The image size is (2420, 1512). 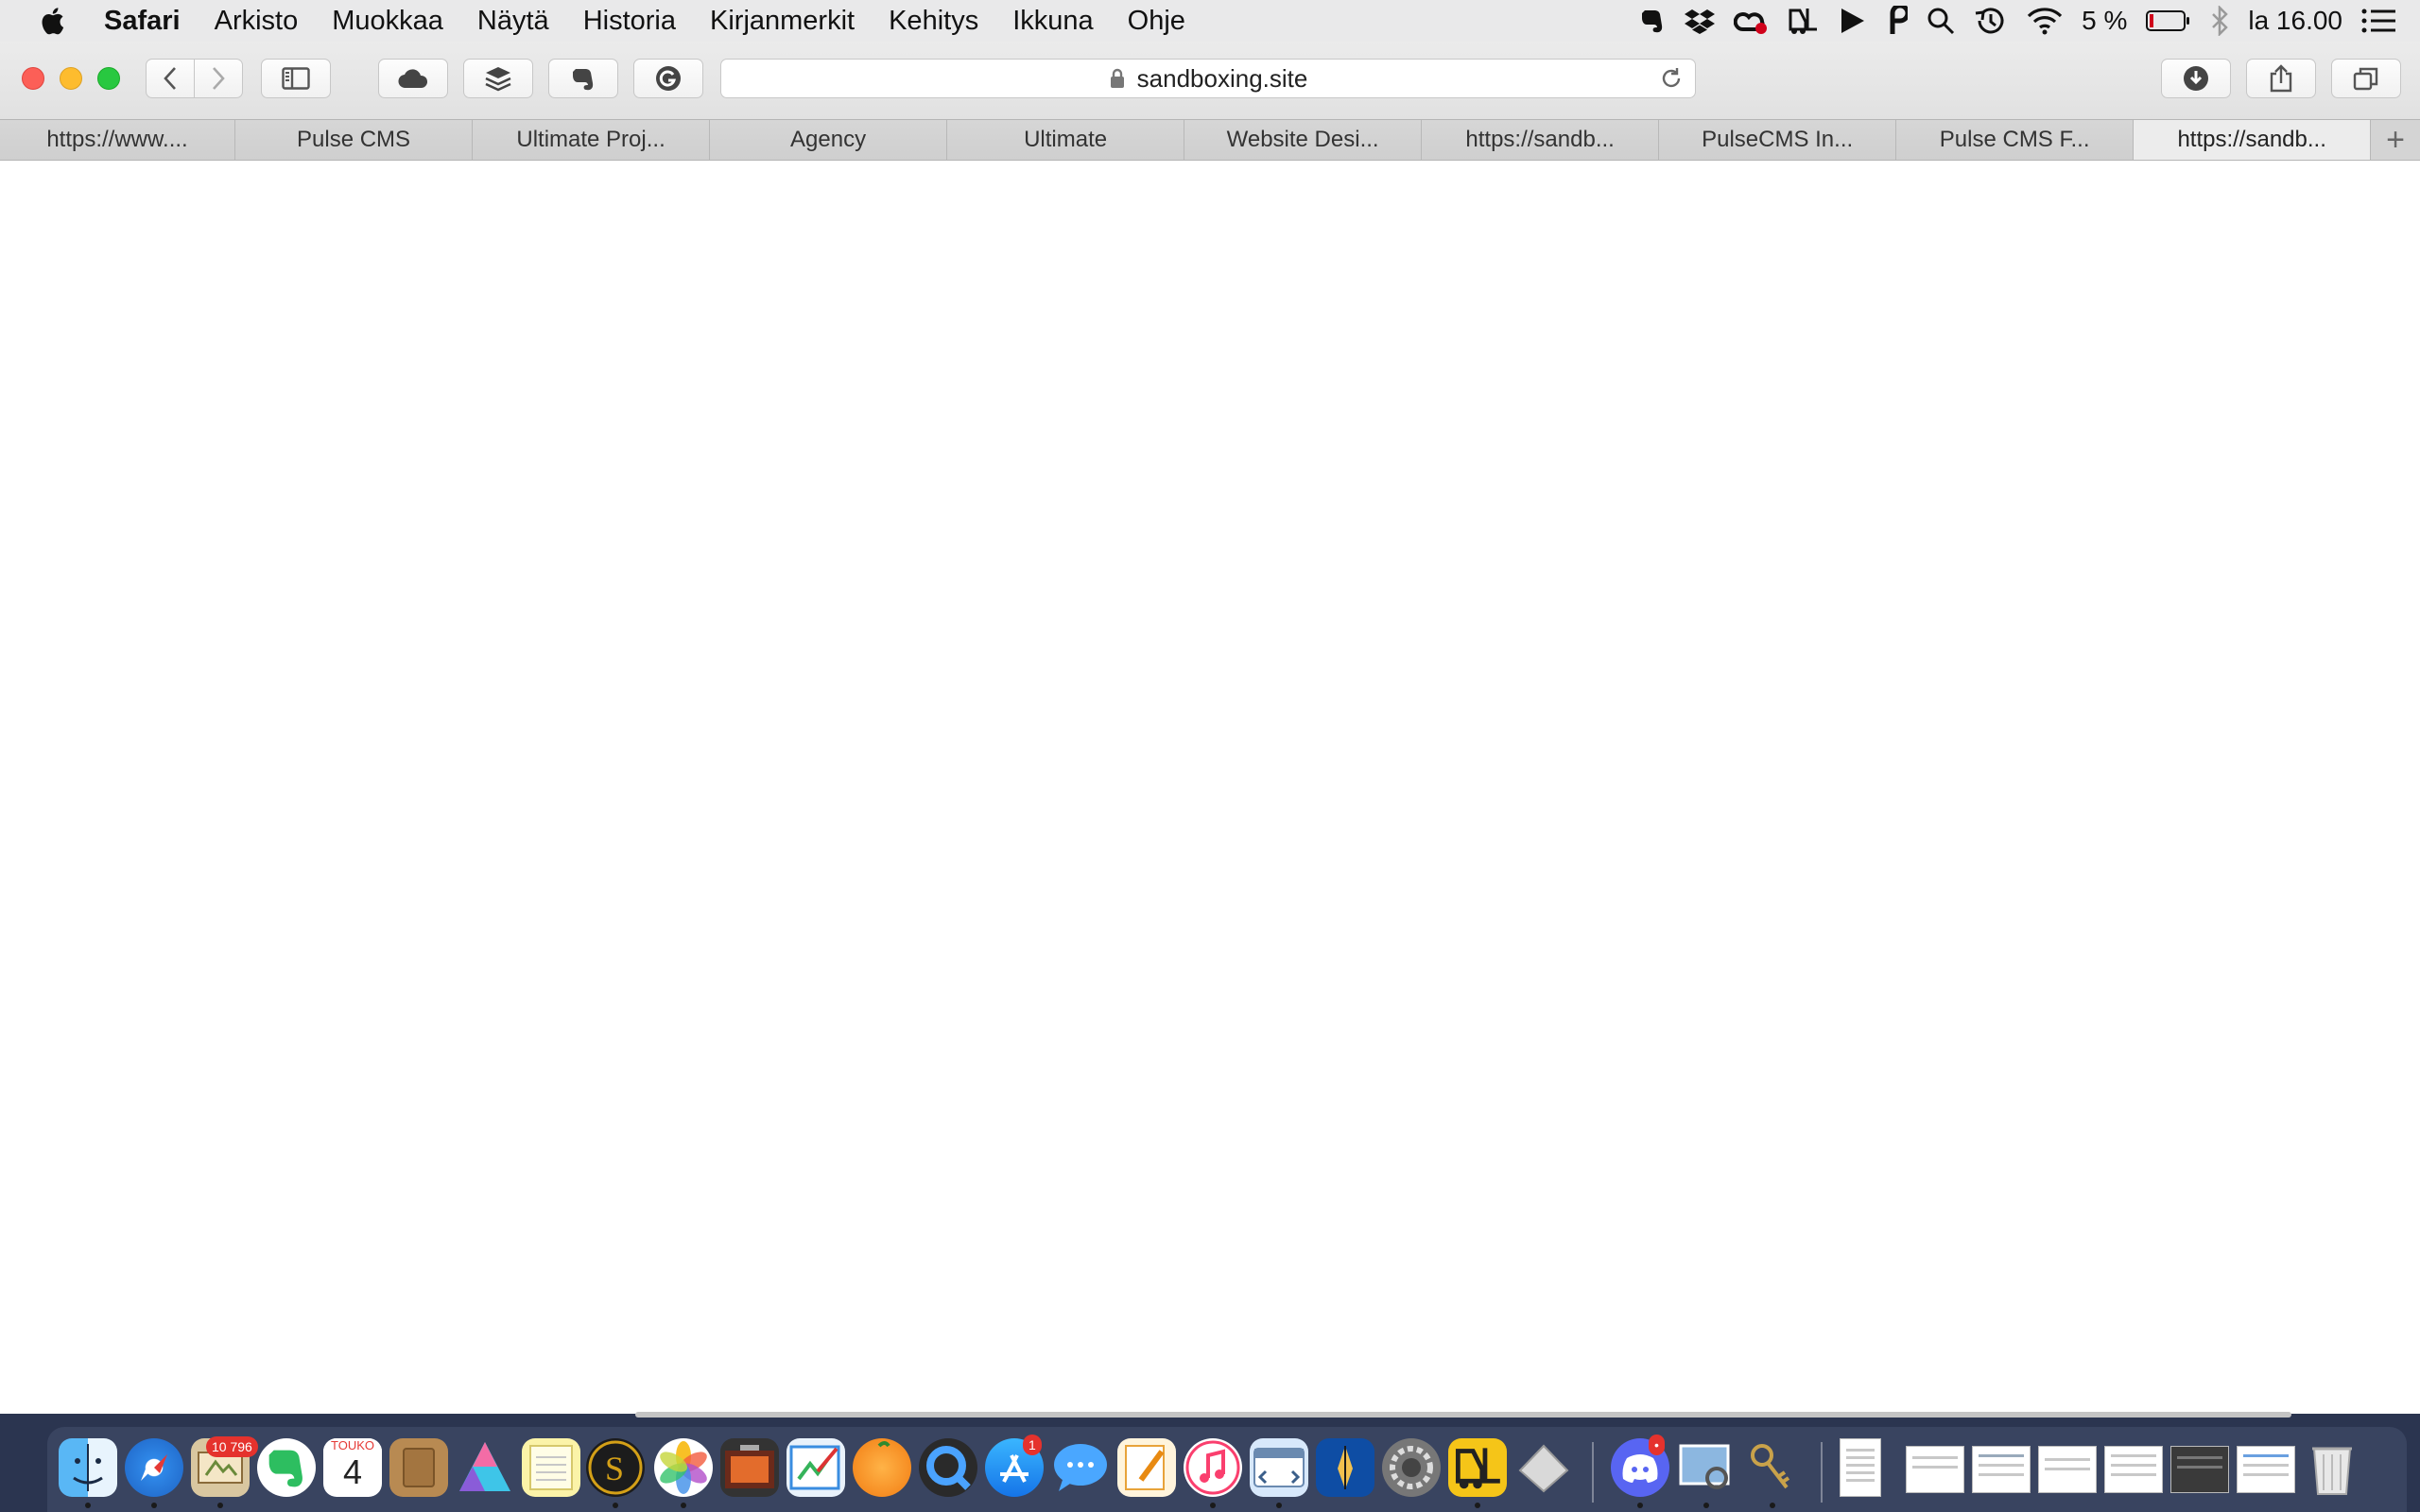 What do you see at coordinates (2295, 21) in the screenshot?
I see `clock: la 16.00` at bounding box center [2295, 21].